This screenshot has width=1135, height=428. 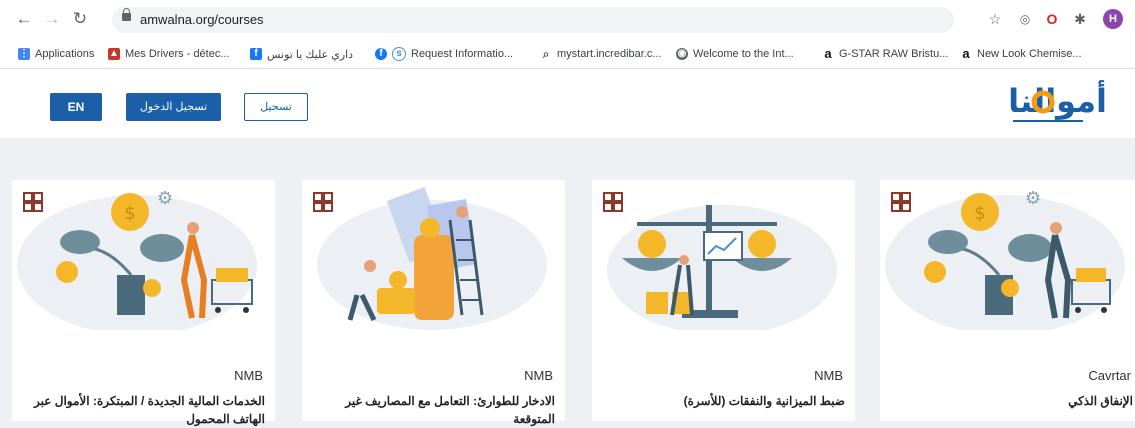 What do you see at coordinates (126, 14) in the screenshot?
I see `lock-icon` at bounding box center [126, 14].